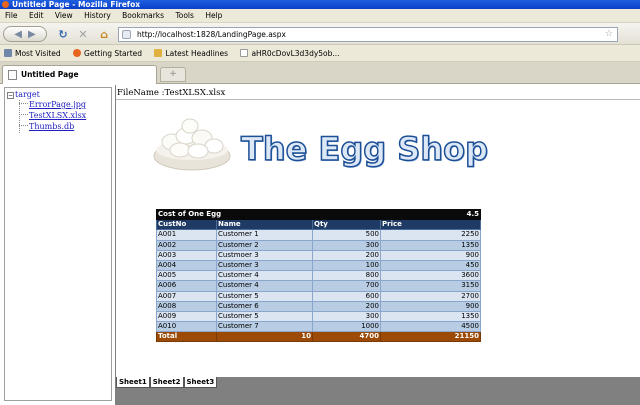 The image size is (640, 405). Describe the element at coordinates (133, 382) in the screenshot. I see `sheet-tab-1: Sheet1` at that location.